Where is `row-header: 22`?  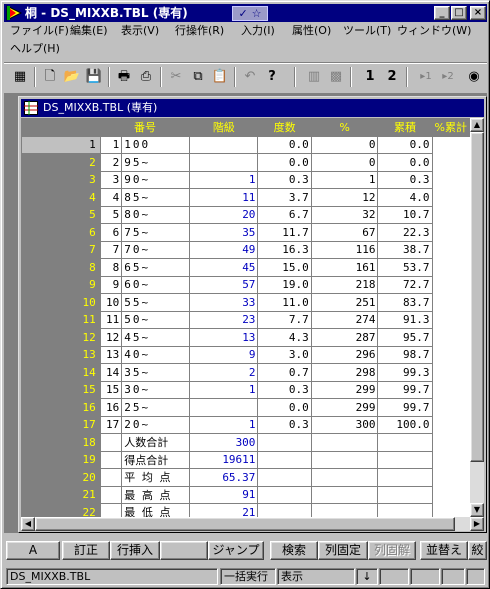
row-header: 22 is located at coordinates (61, 510).